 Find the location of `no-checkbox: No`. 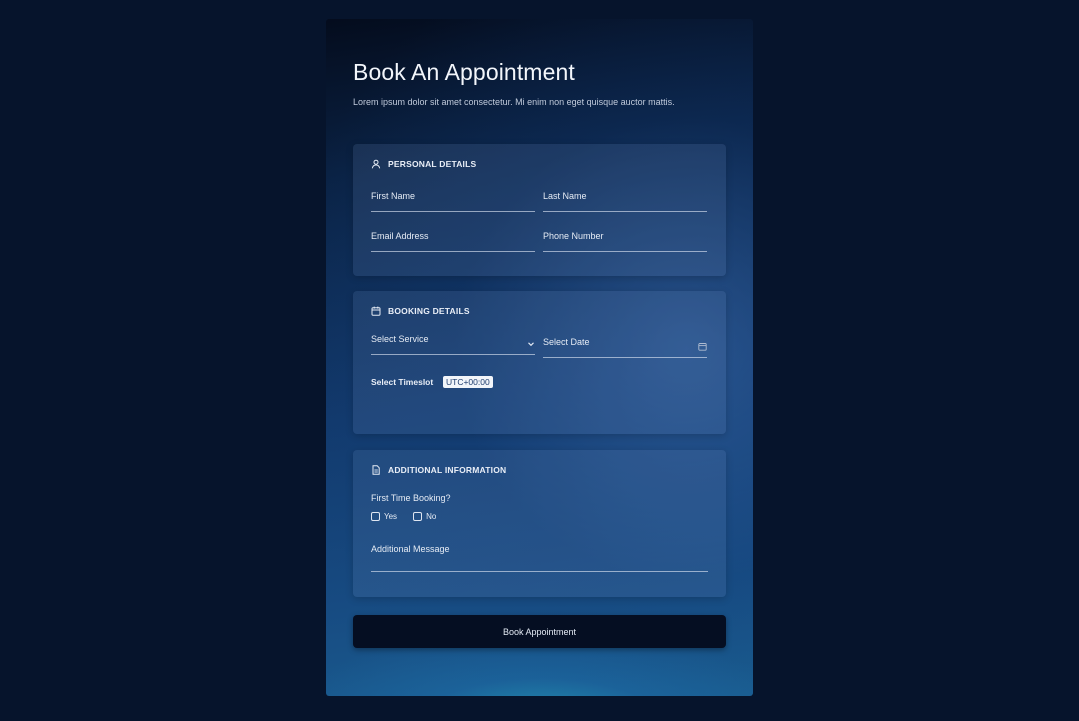

no-checkbox: No is located at coordinates (424, 516).